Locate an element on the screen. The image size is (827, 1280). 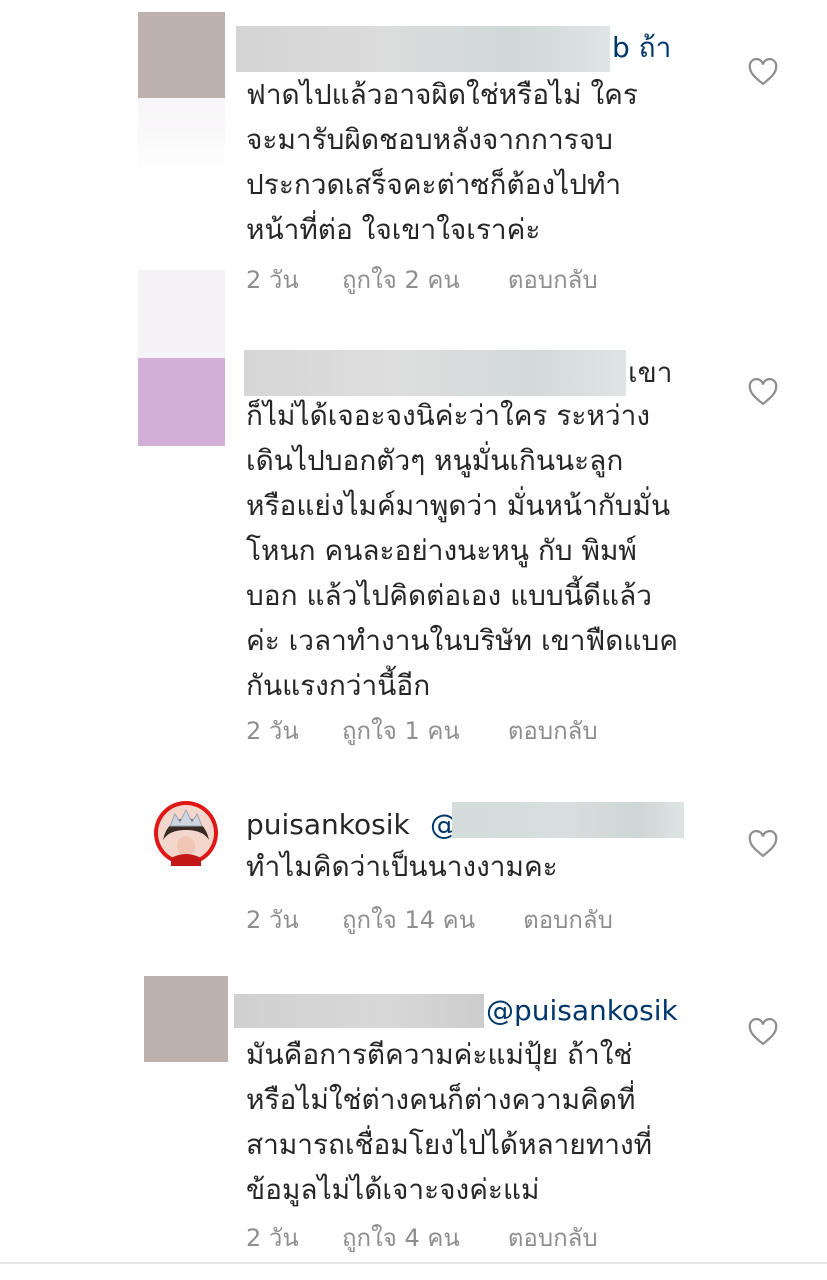
comment-trail: เขา is located at coordinates (650, 372).